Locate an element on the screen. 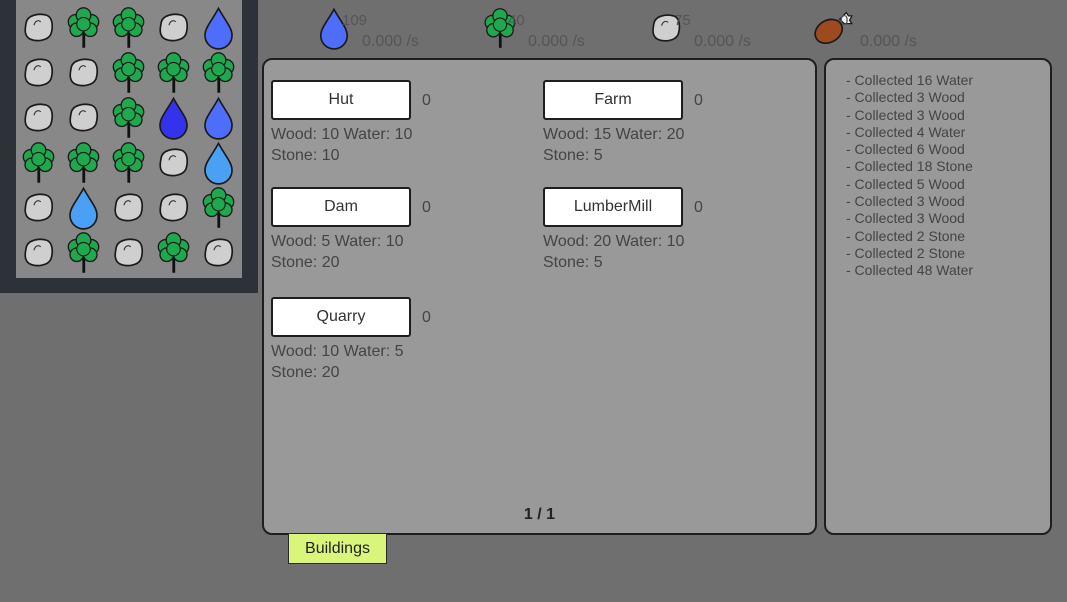  build-farm-button: Farm is located at coordinates (613, 100).